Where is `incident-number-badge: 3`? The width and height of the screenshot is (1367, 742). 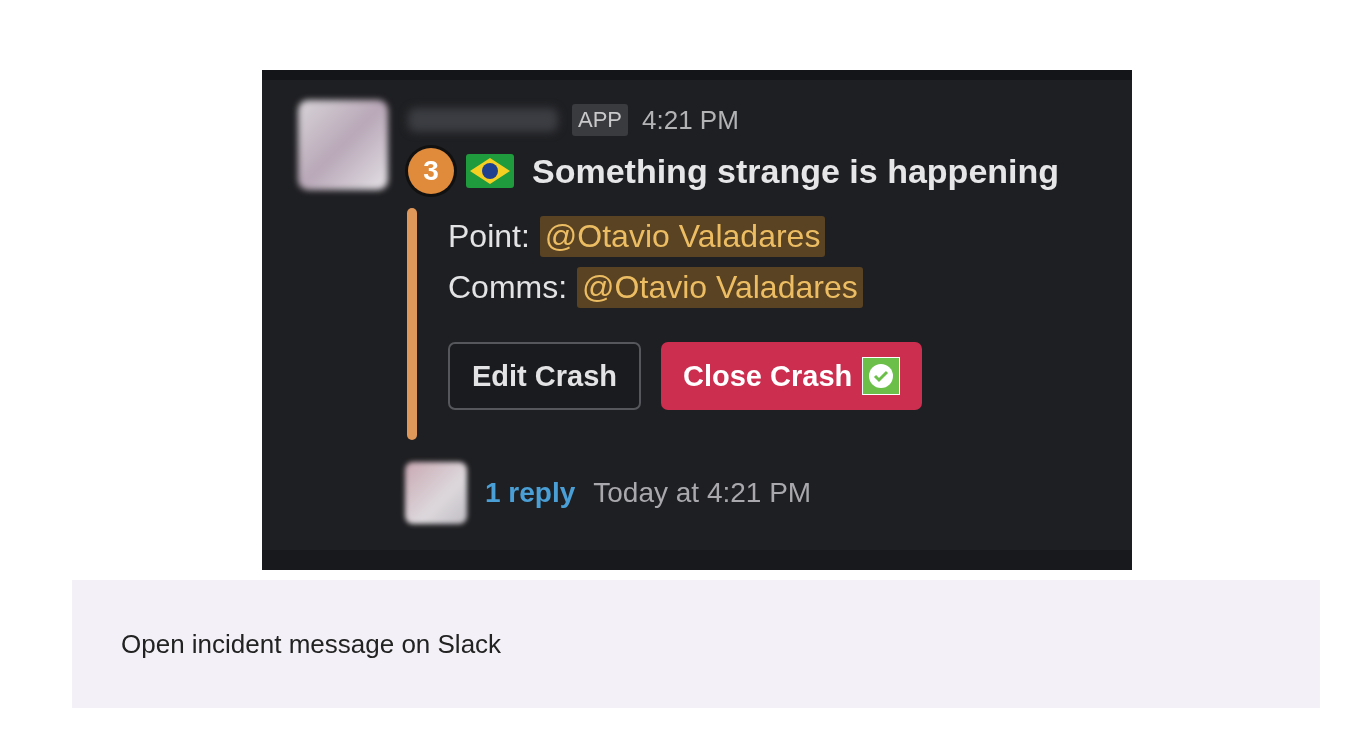 incident-number-badge: 3 is located at coordinates (431, 171).